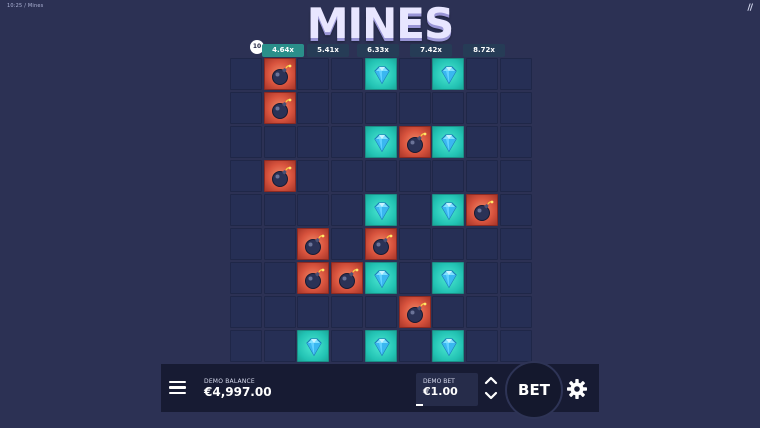 Image resolution: width=760 pixels, height=428 pixels. Describe the element at coordinates (440, 391) in the screenshot. I see `bet-value: €1.00` at that location.